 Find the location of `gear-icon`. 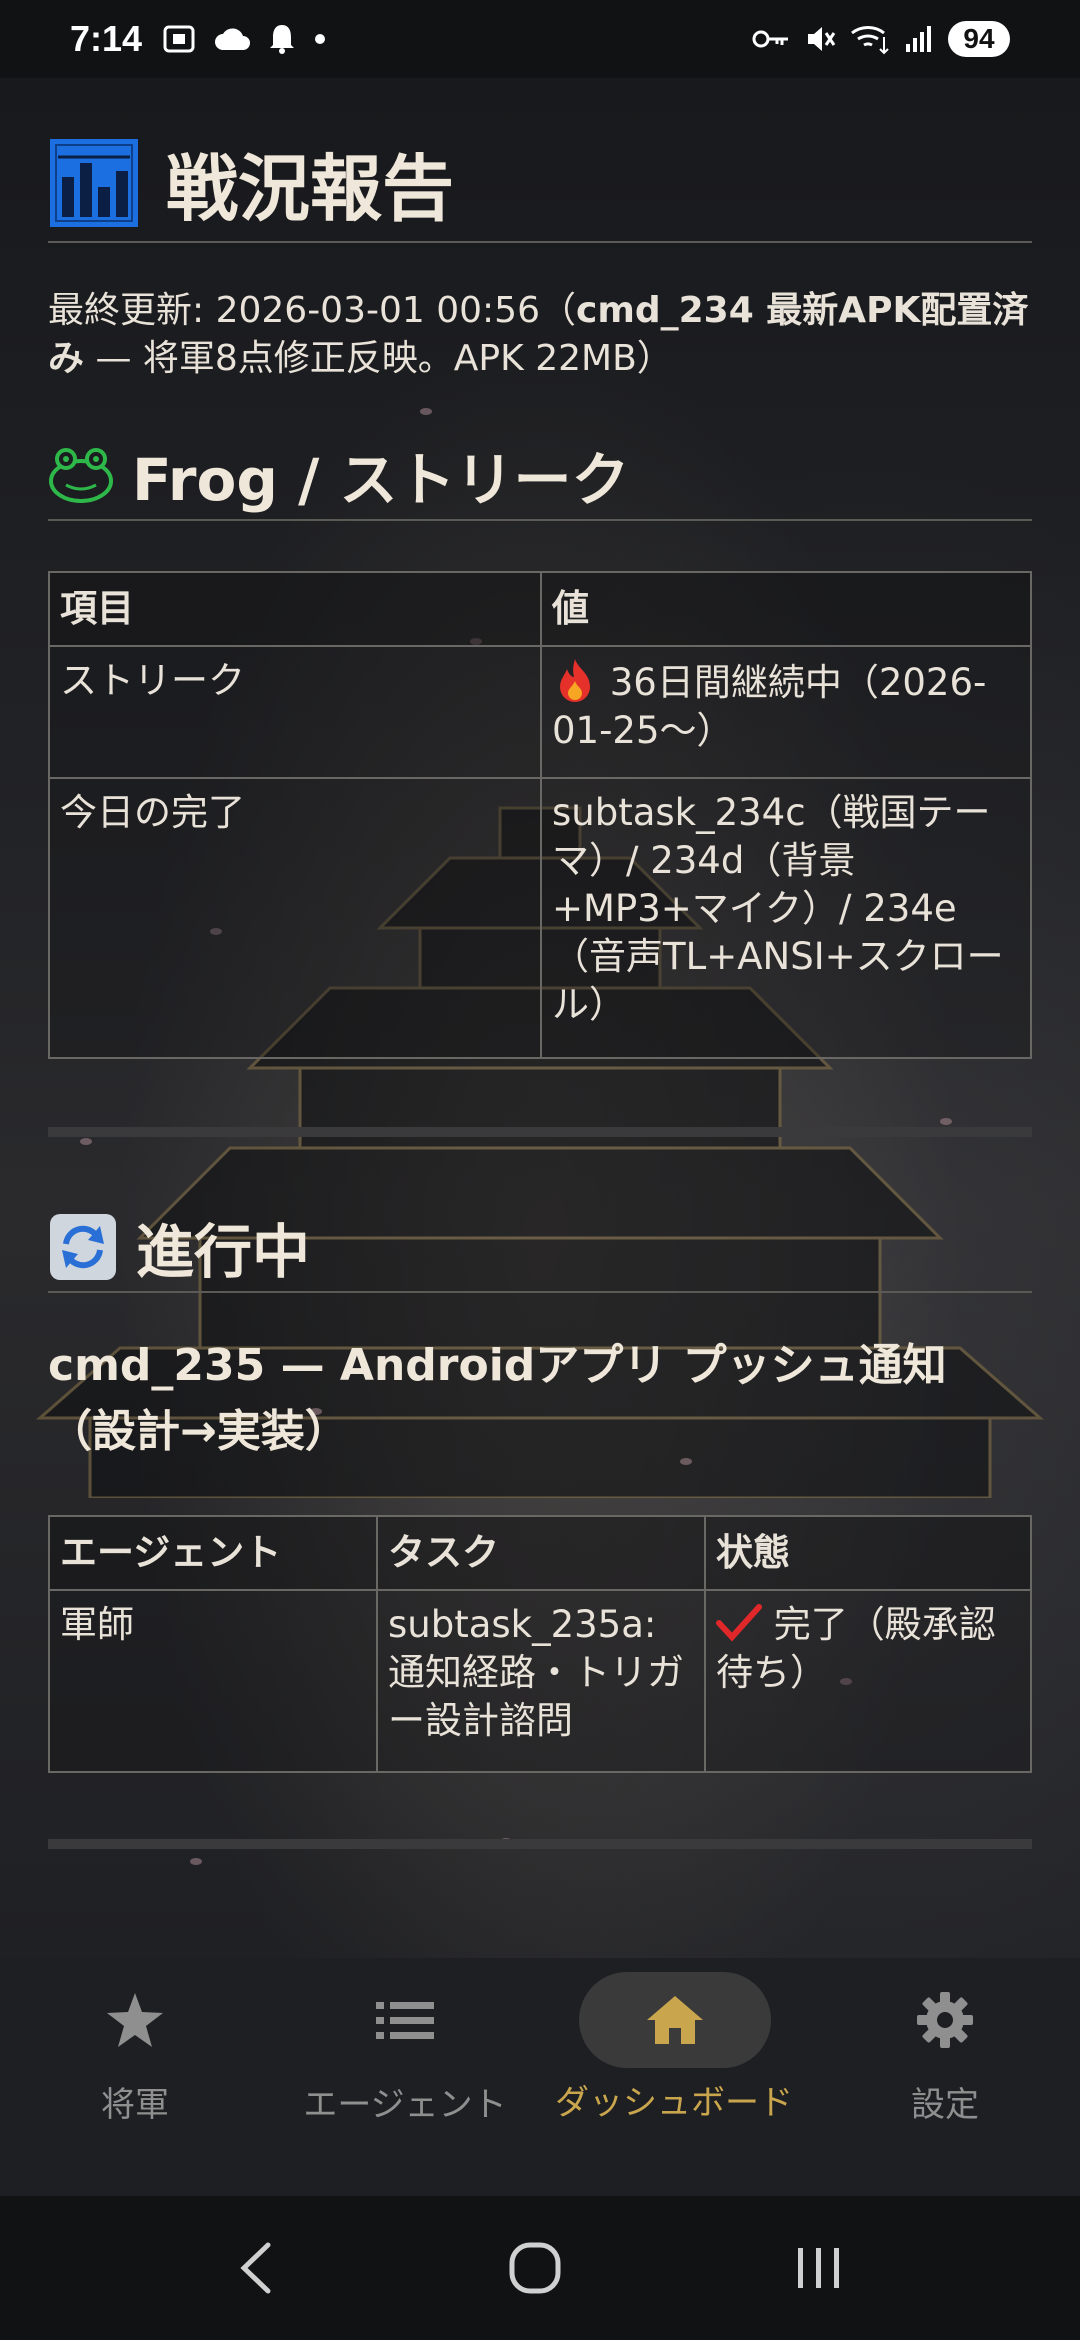

gear-icon is located at coordinates (945, 2020).